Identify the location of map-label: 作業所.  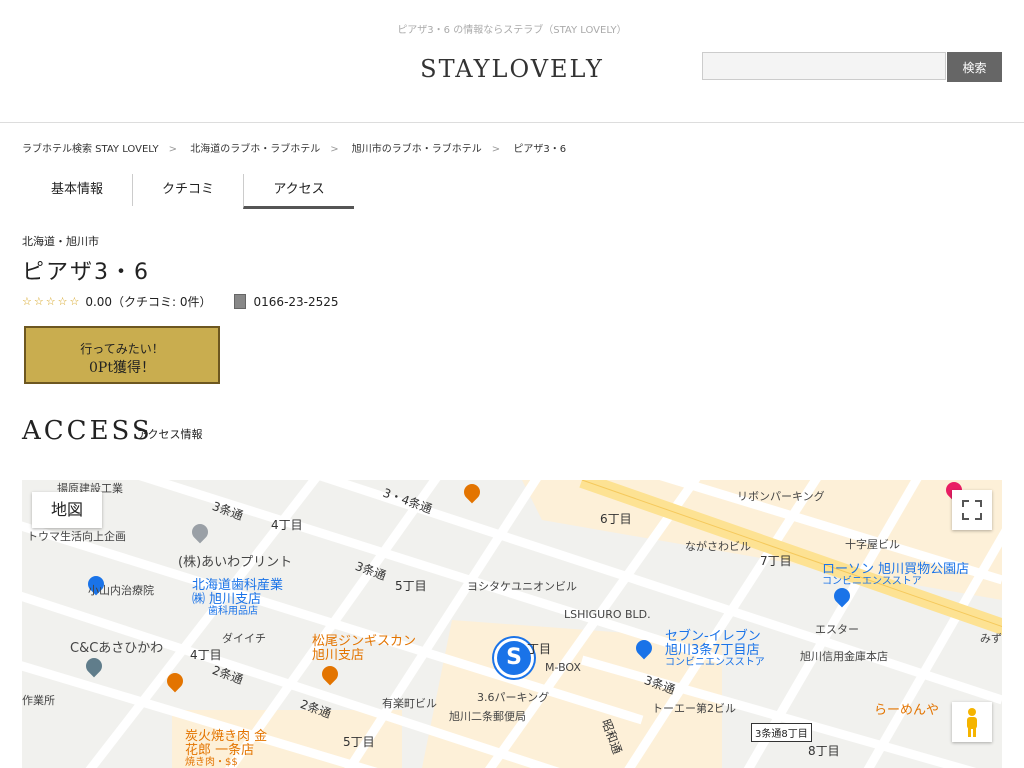
(38, 700).